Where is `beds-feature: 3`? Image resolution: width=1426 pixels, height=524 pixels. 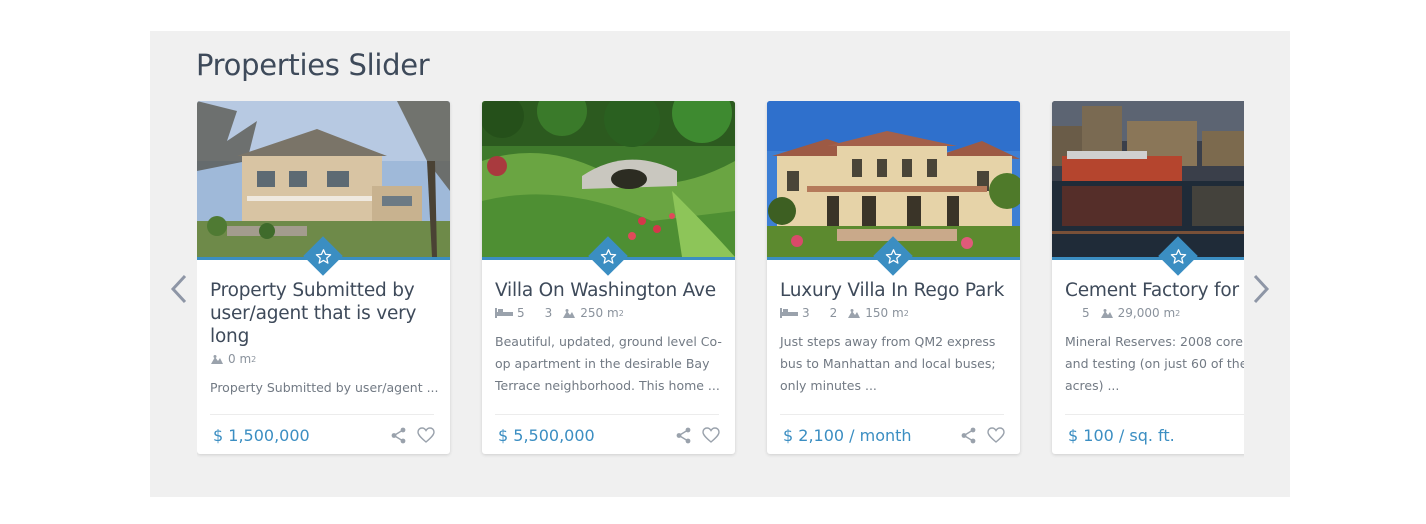
beds-feature: 3 is located at coordinates (795, 313).